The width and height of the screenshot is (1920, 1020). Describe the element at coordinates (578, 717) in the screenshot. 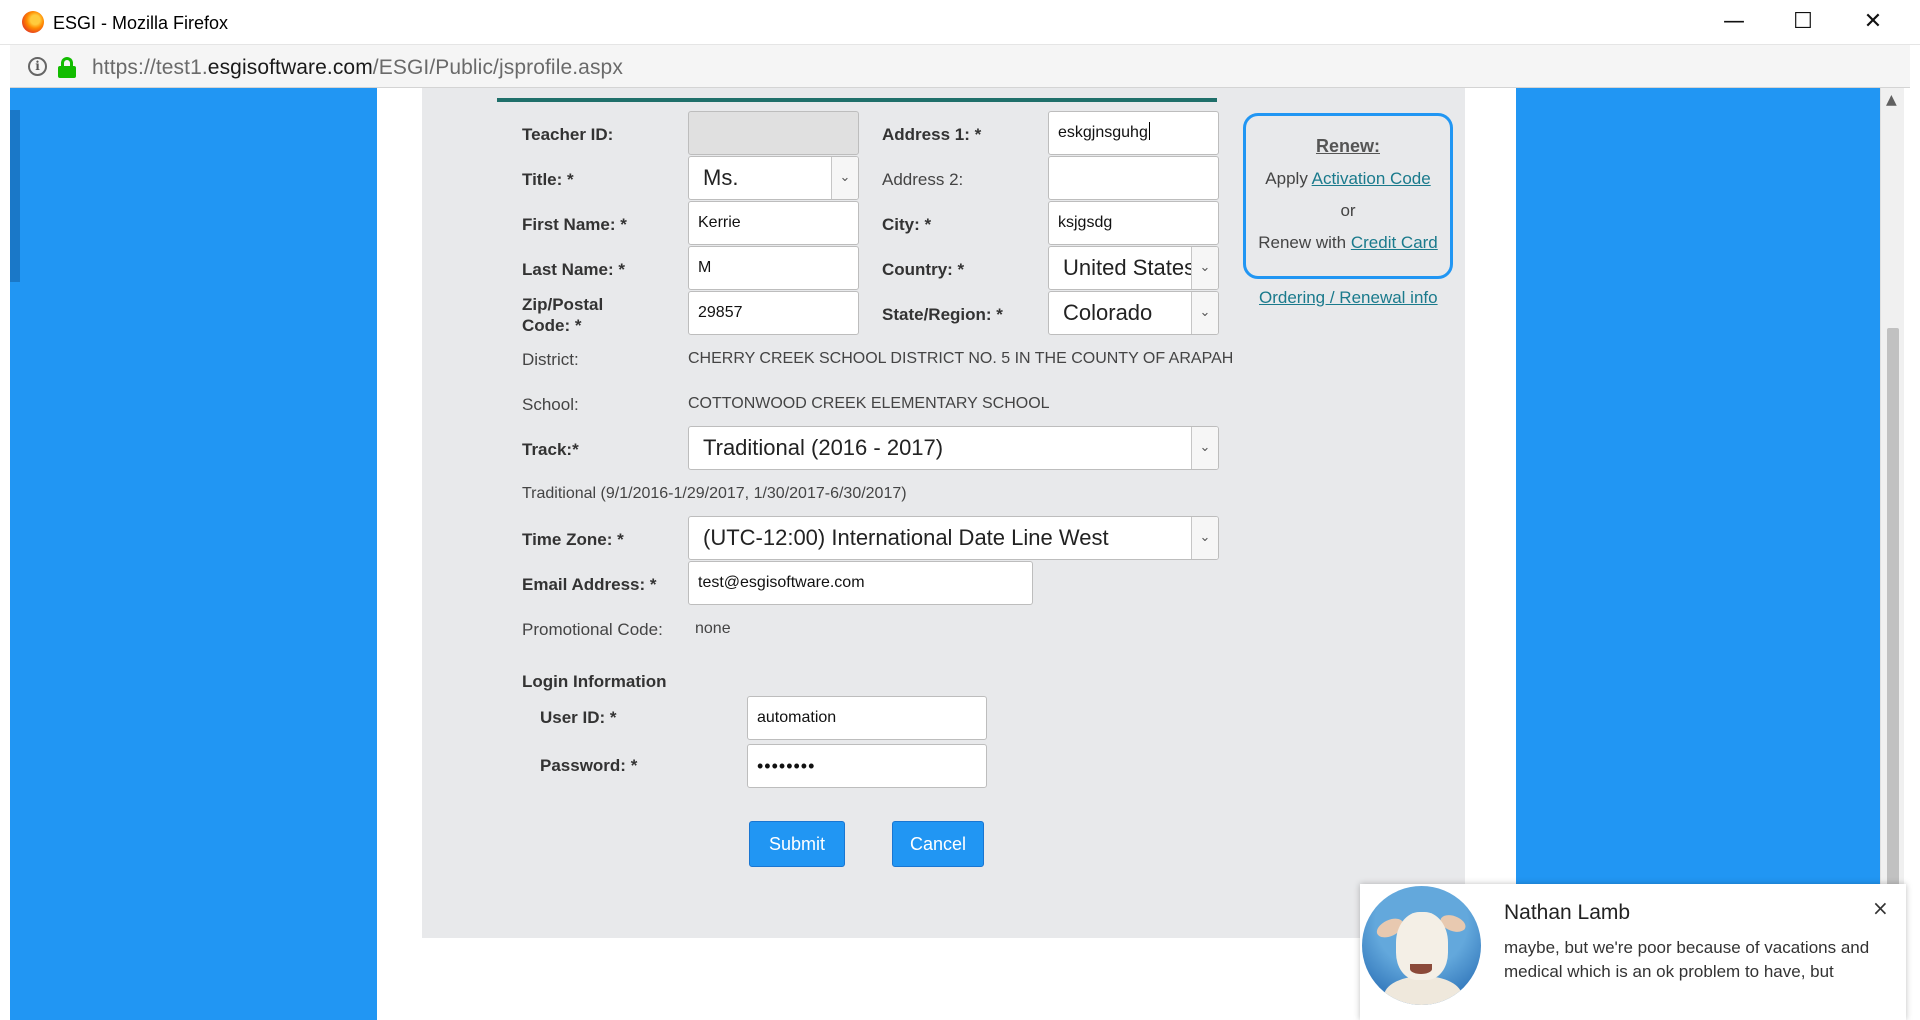

I see `user-id-label: User ID: *` at that location.